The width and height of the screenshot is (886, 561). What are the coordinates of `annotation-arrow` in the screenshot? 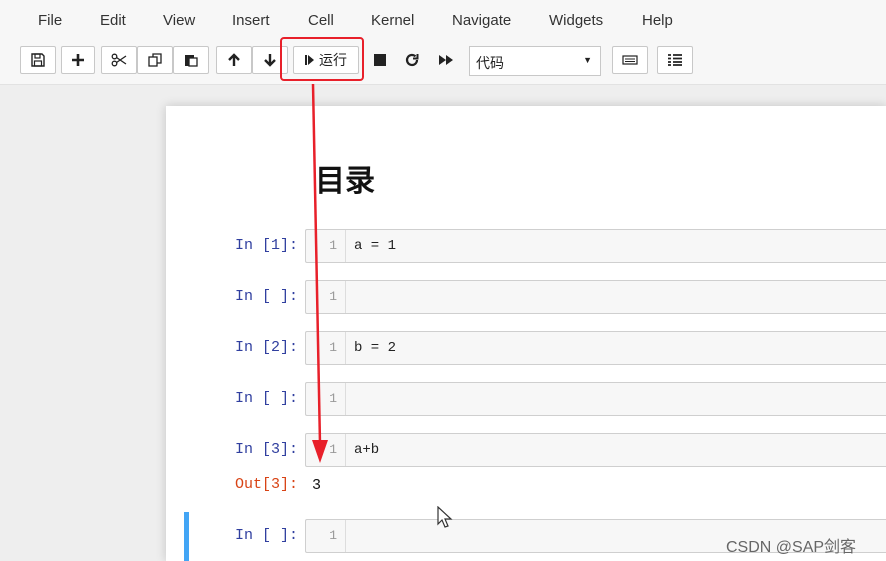 It's located at (319, 273).